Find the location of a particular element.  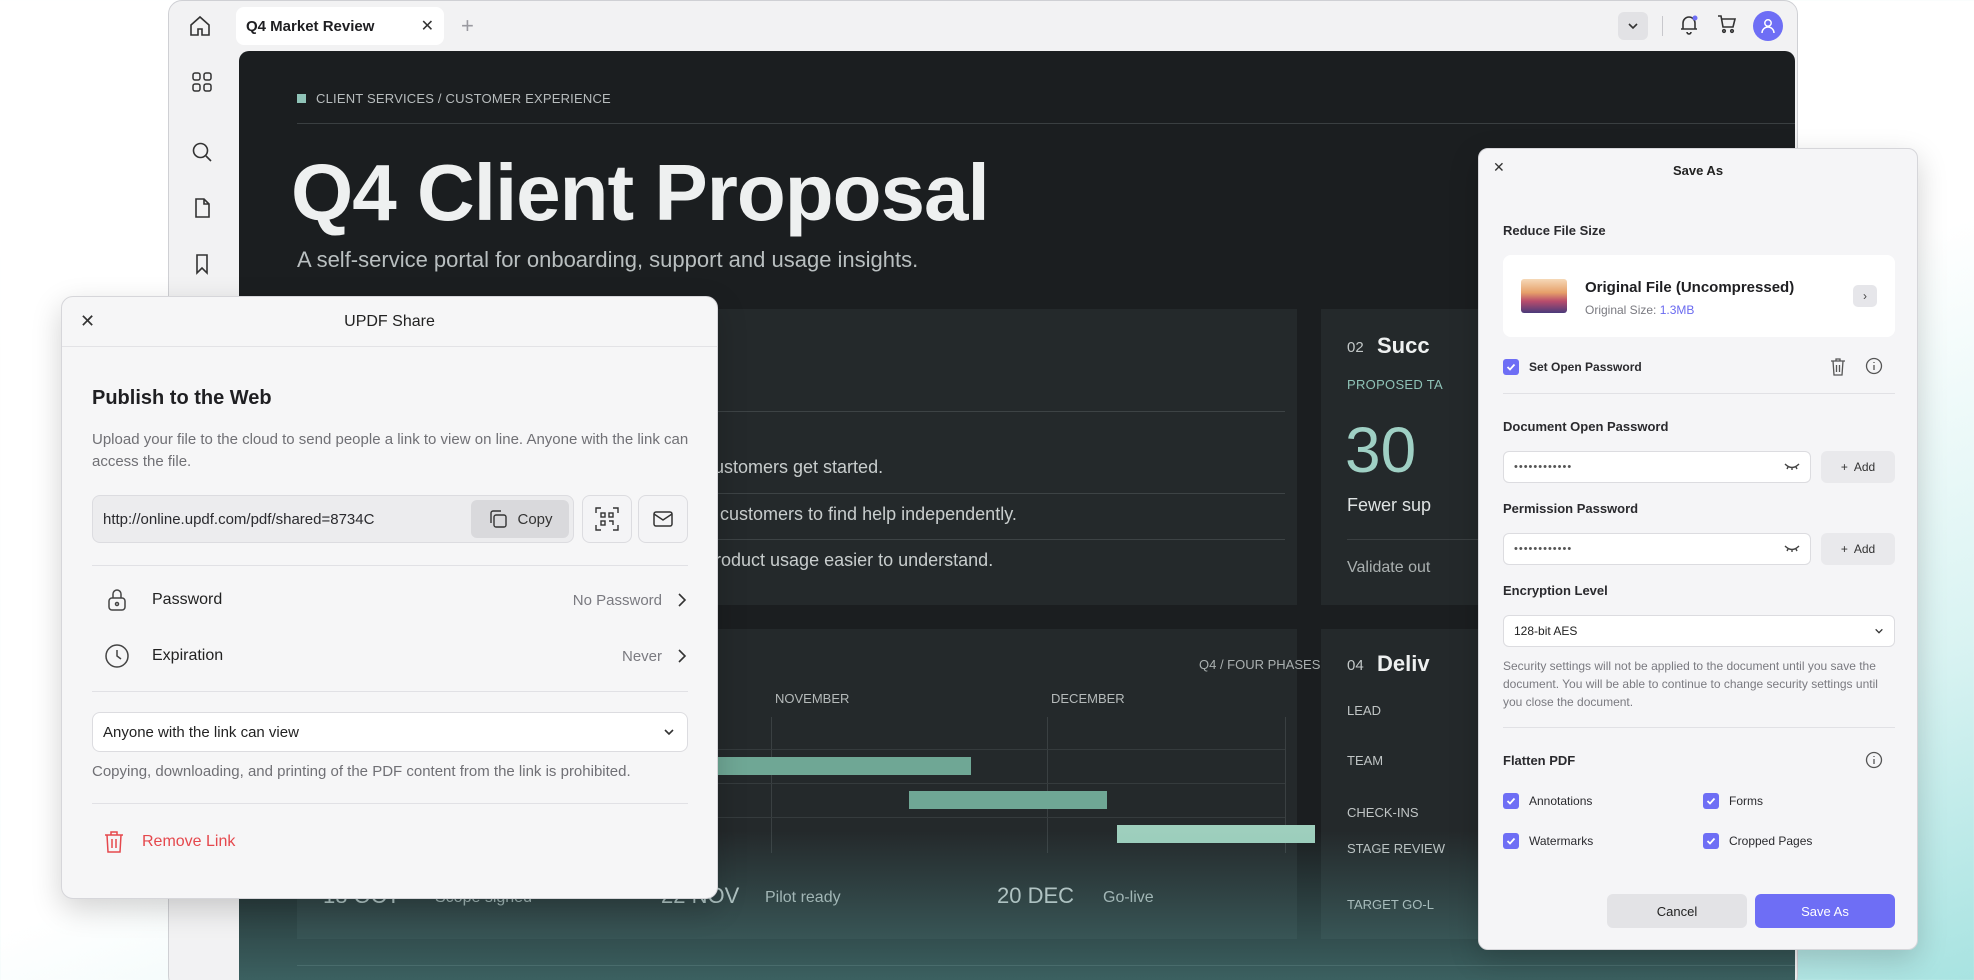

copy-icon is located at coordinates (499, 519).